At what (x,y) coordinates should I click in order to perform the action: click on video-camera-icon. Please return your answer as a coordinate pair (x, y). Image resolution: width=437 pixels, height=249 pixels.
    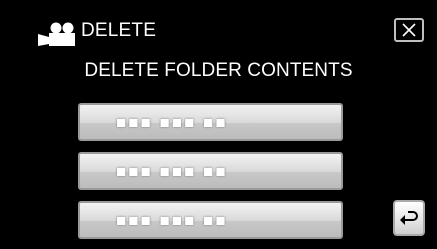
    Looking at the image, I should click on (56, 34).